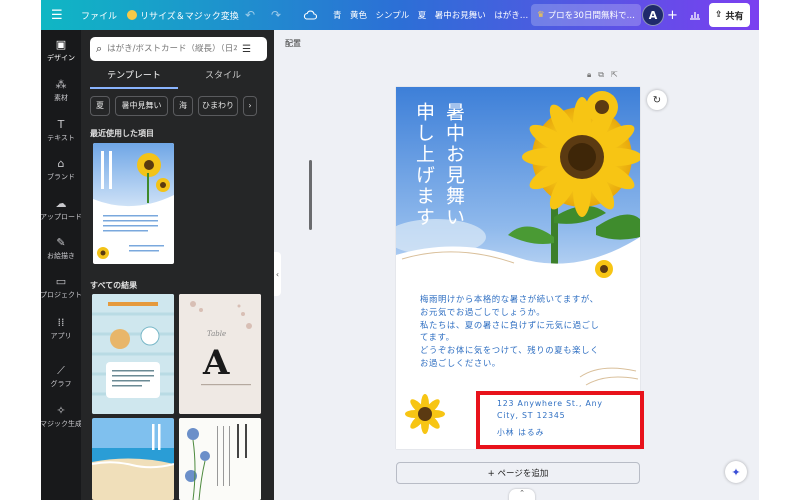  What do you see at coordinates (100, 106) in the screenshot?
I see `chip-summer: 夏` at bounding box center [100, 106].